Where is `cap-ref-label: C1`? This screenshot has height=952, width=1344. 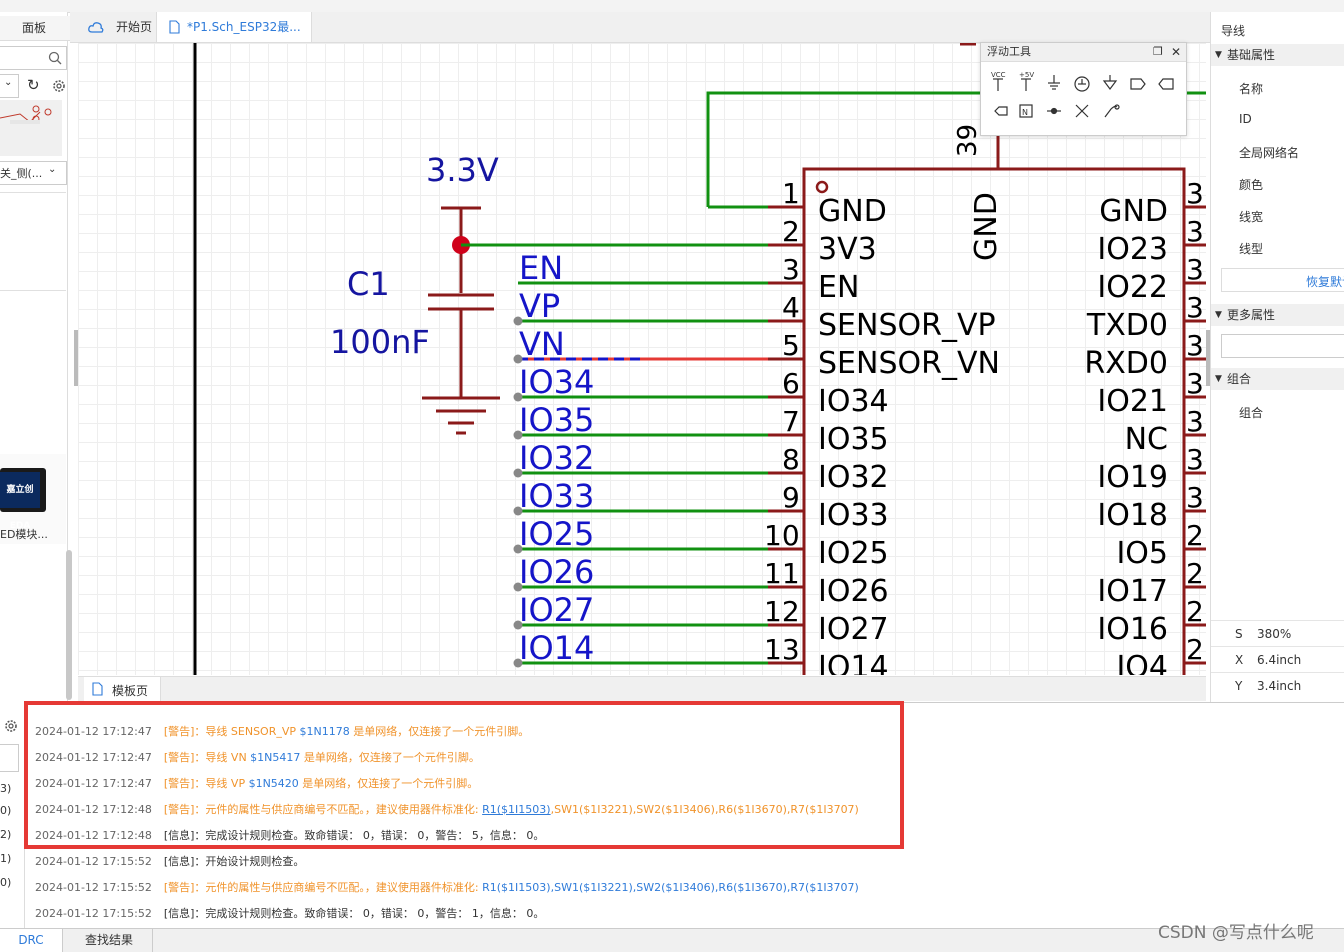
cap-ref-label: C1 is located at coordinates (368, 284).